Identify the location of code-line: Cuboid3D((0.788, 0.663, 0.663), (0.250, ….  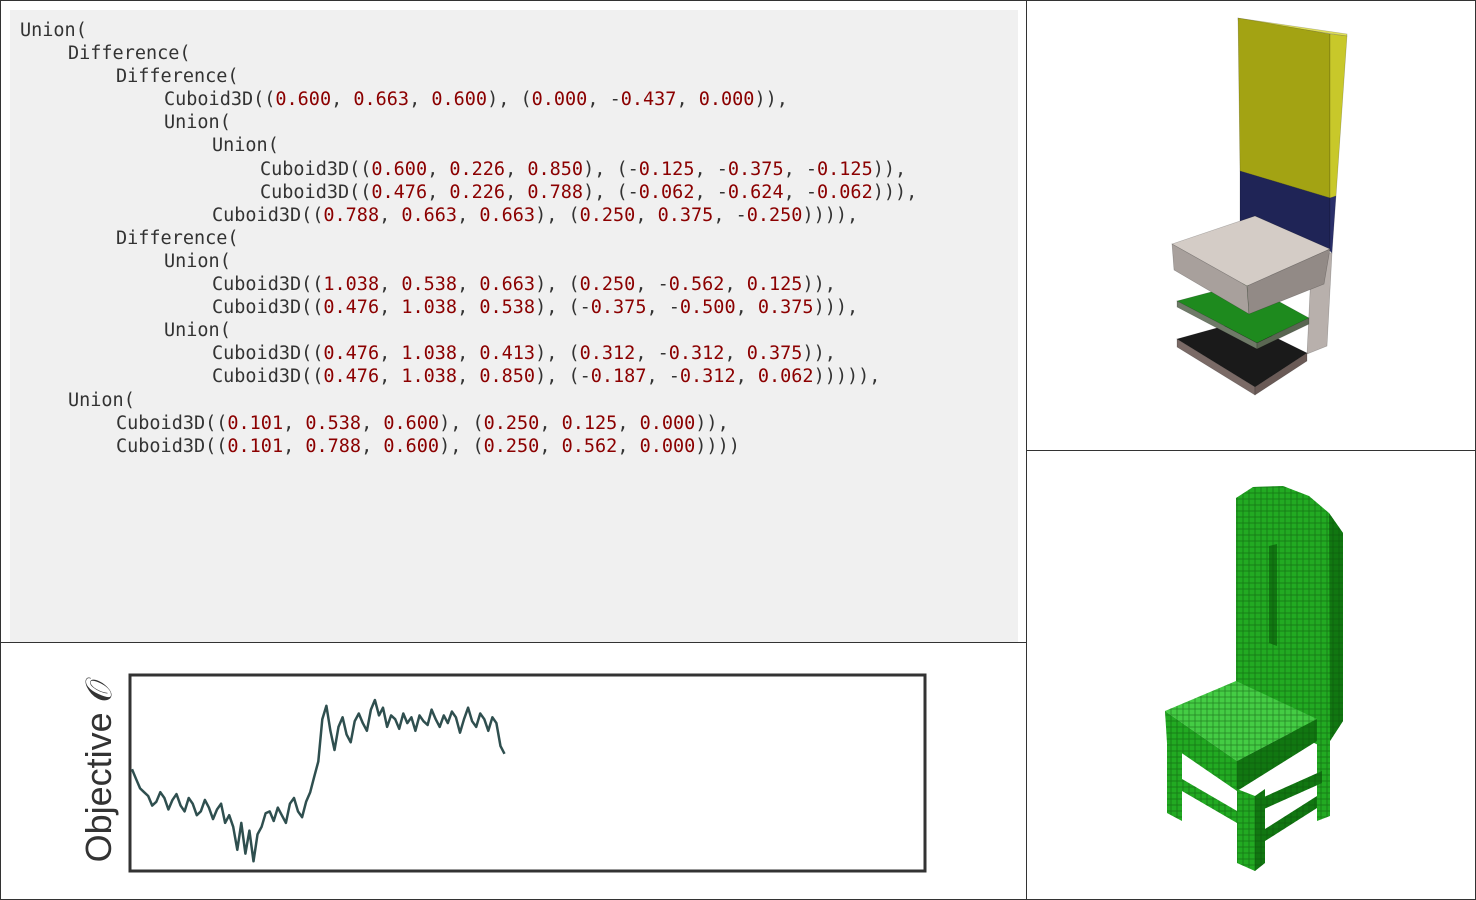
(535, 215).